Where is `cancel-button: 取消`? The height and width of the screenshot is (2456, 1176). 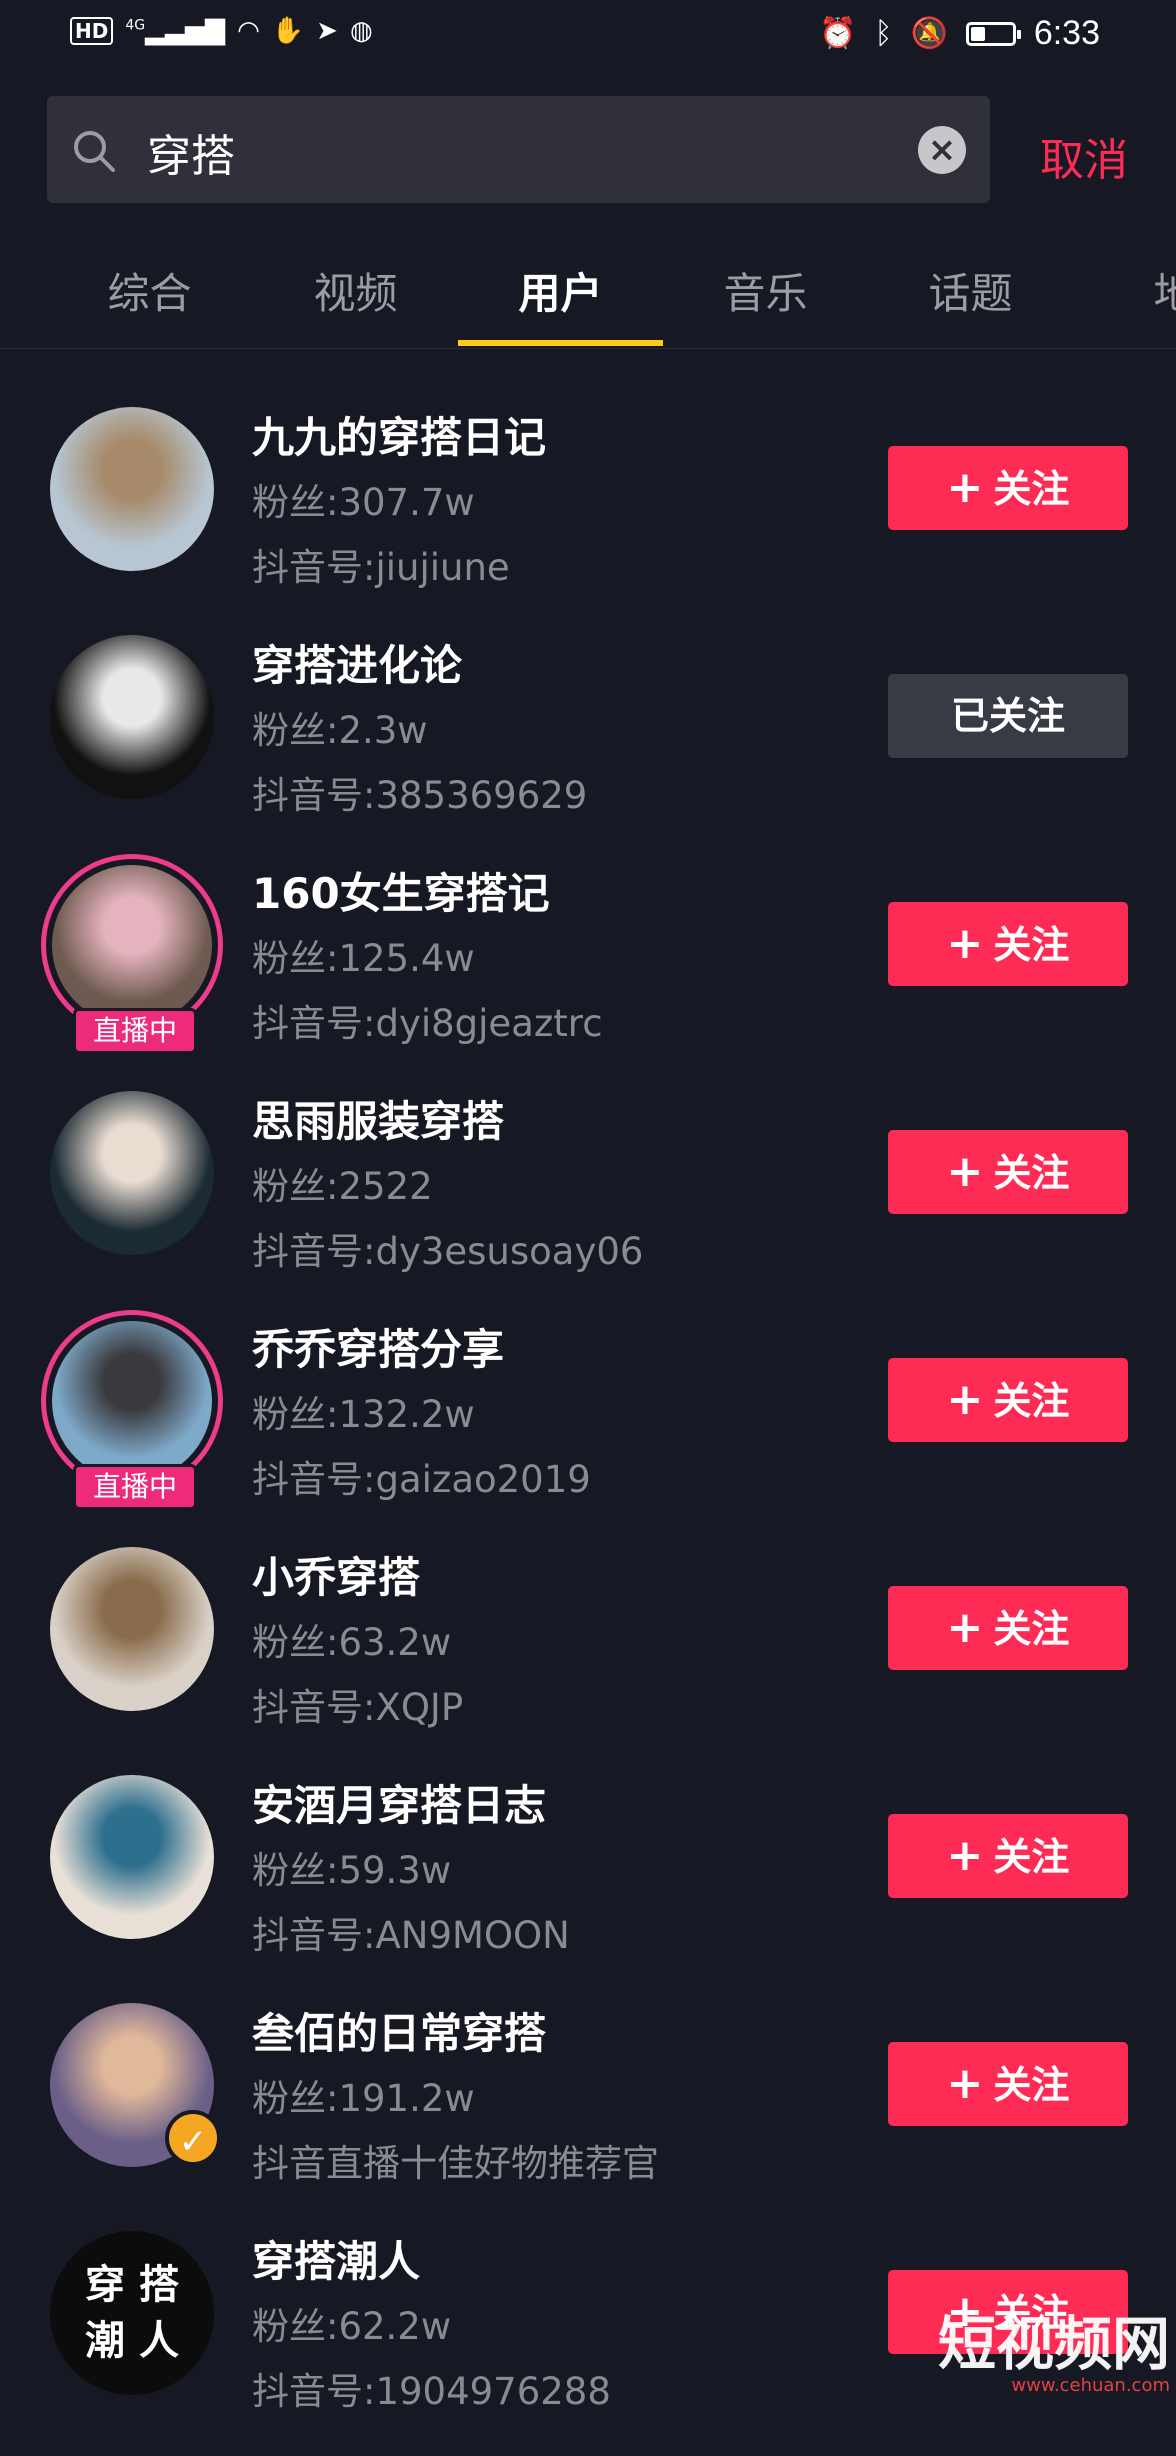
cancel-button: 取消 is located at coordinates (1084, 156).